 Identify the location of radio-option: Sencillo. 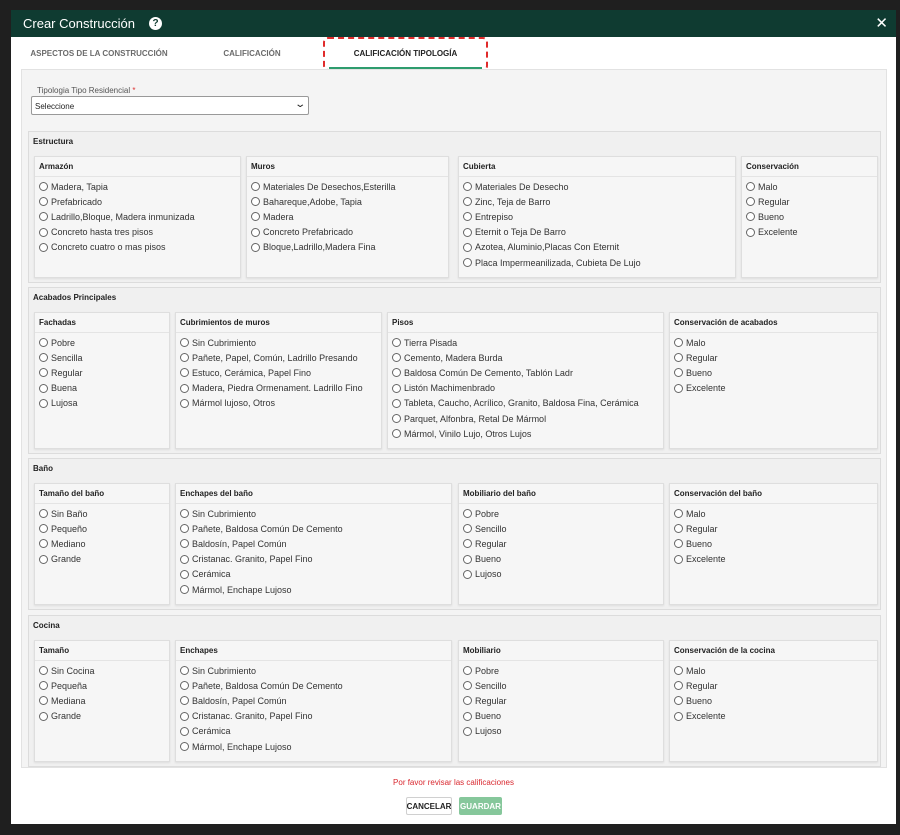
(561, 528).